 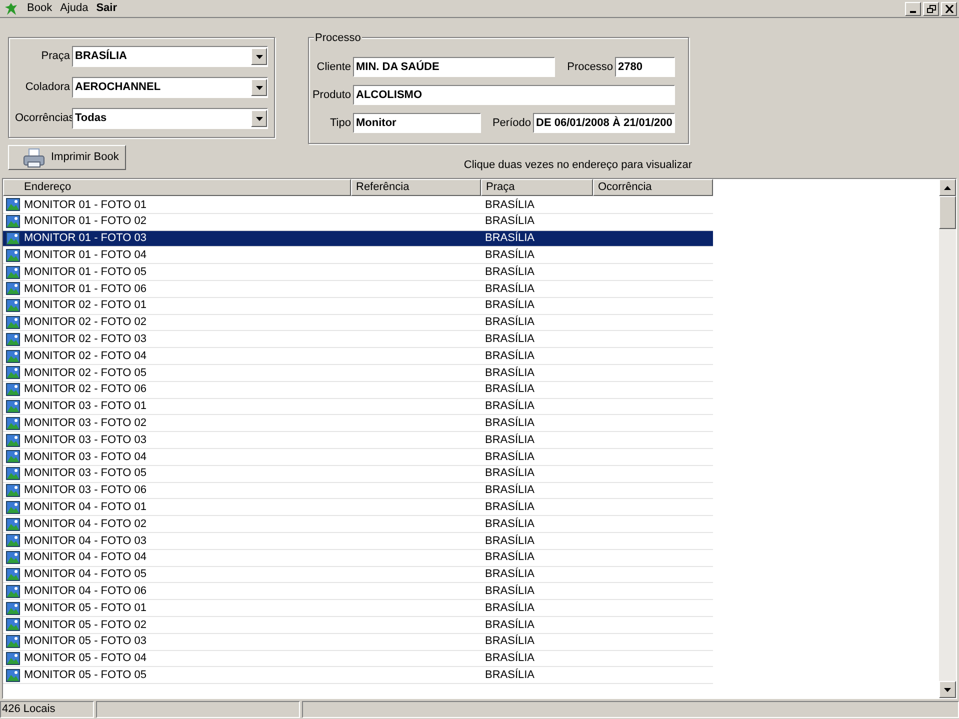 What do you see at coordinates (358, 608) in the screenshot?
I see `table-row: MONITOR 05 - FOTO 01 BRASÍLIA` at bounding box center [358, 608].